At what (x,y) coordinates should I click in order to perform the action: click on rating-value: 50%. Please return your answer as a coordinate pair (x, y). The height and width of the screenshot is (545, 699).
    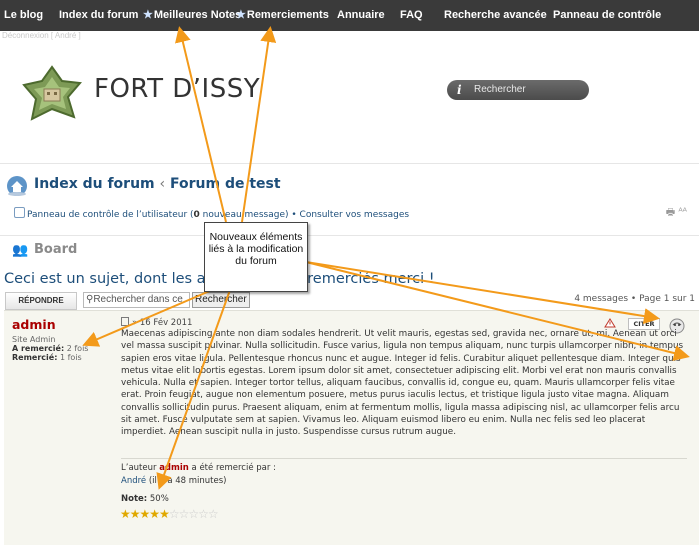
    Looking at the image, I should click on (159, 499).